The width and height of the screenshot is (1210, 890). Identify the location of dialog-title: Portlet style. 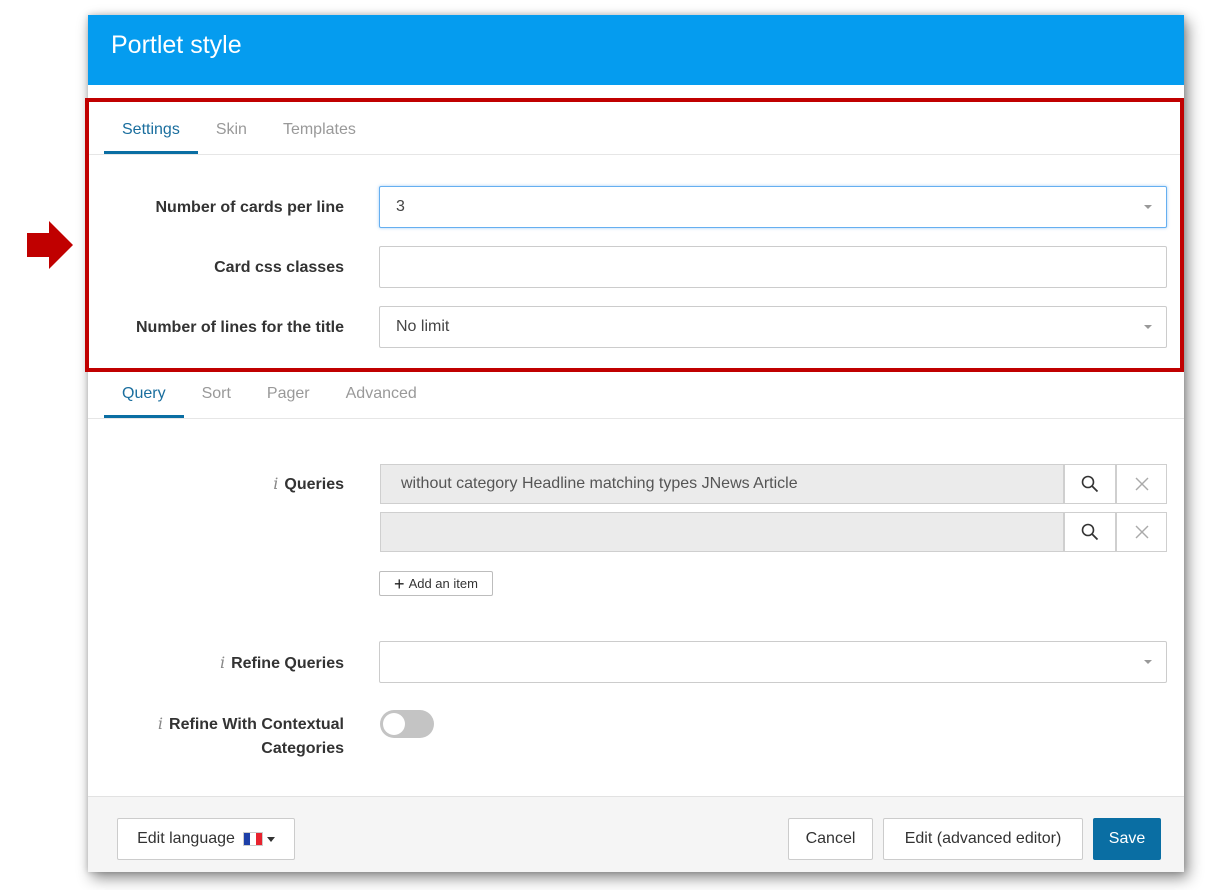
(176, 45).